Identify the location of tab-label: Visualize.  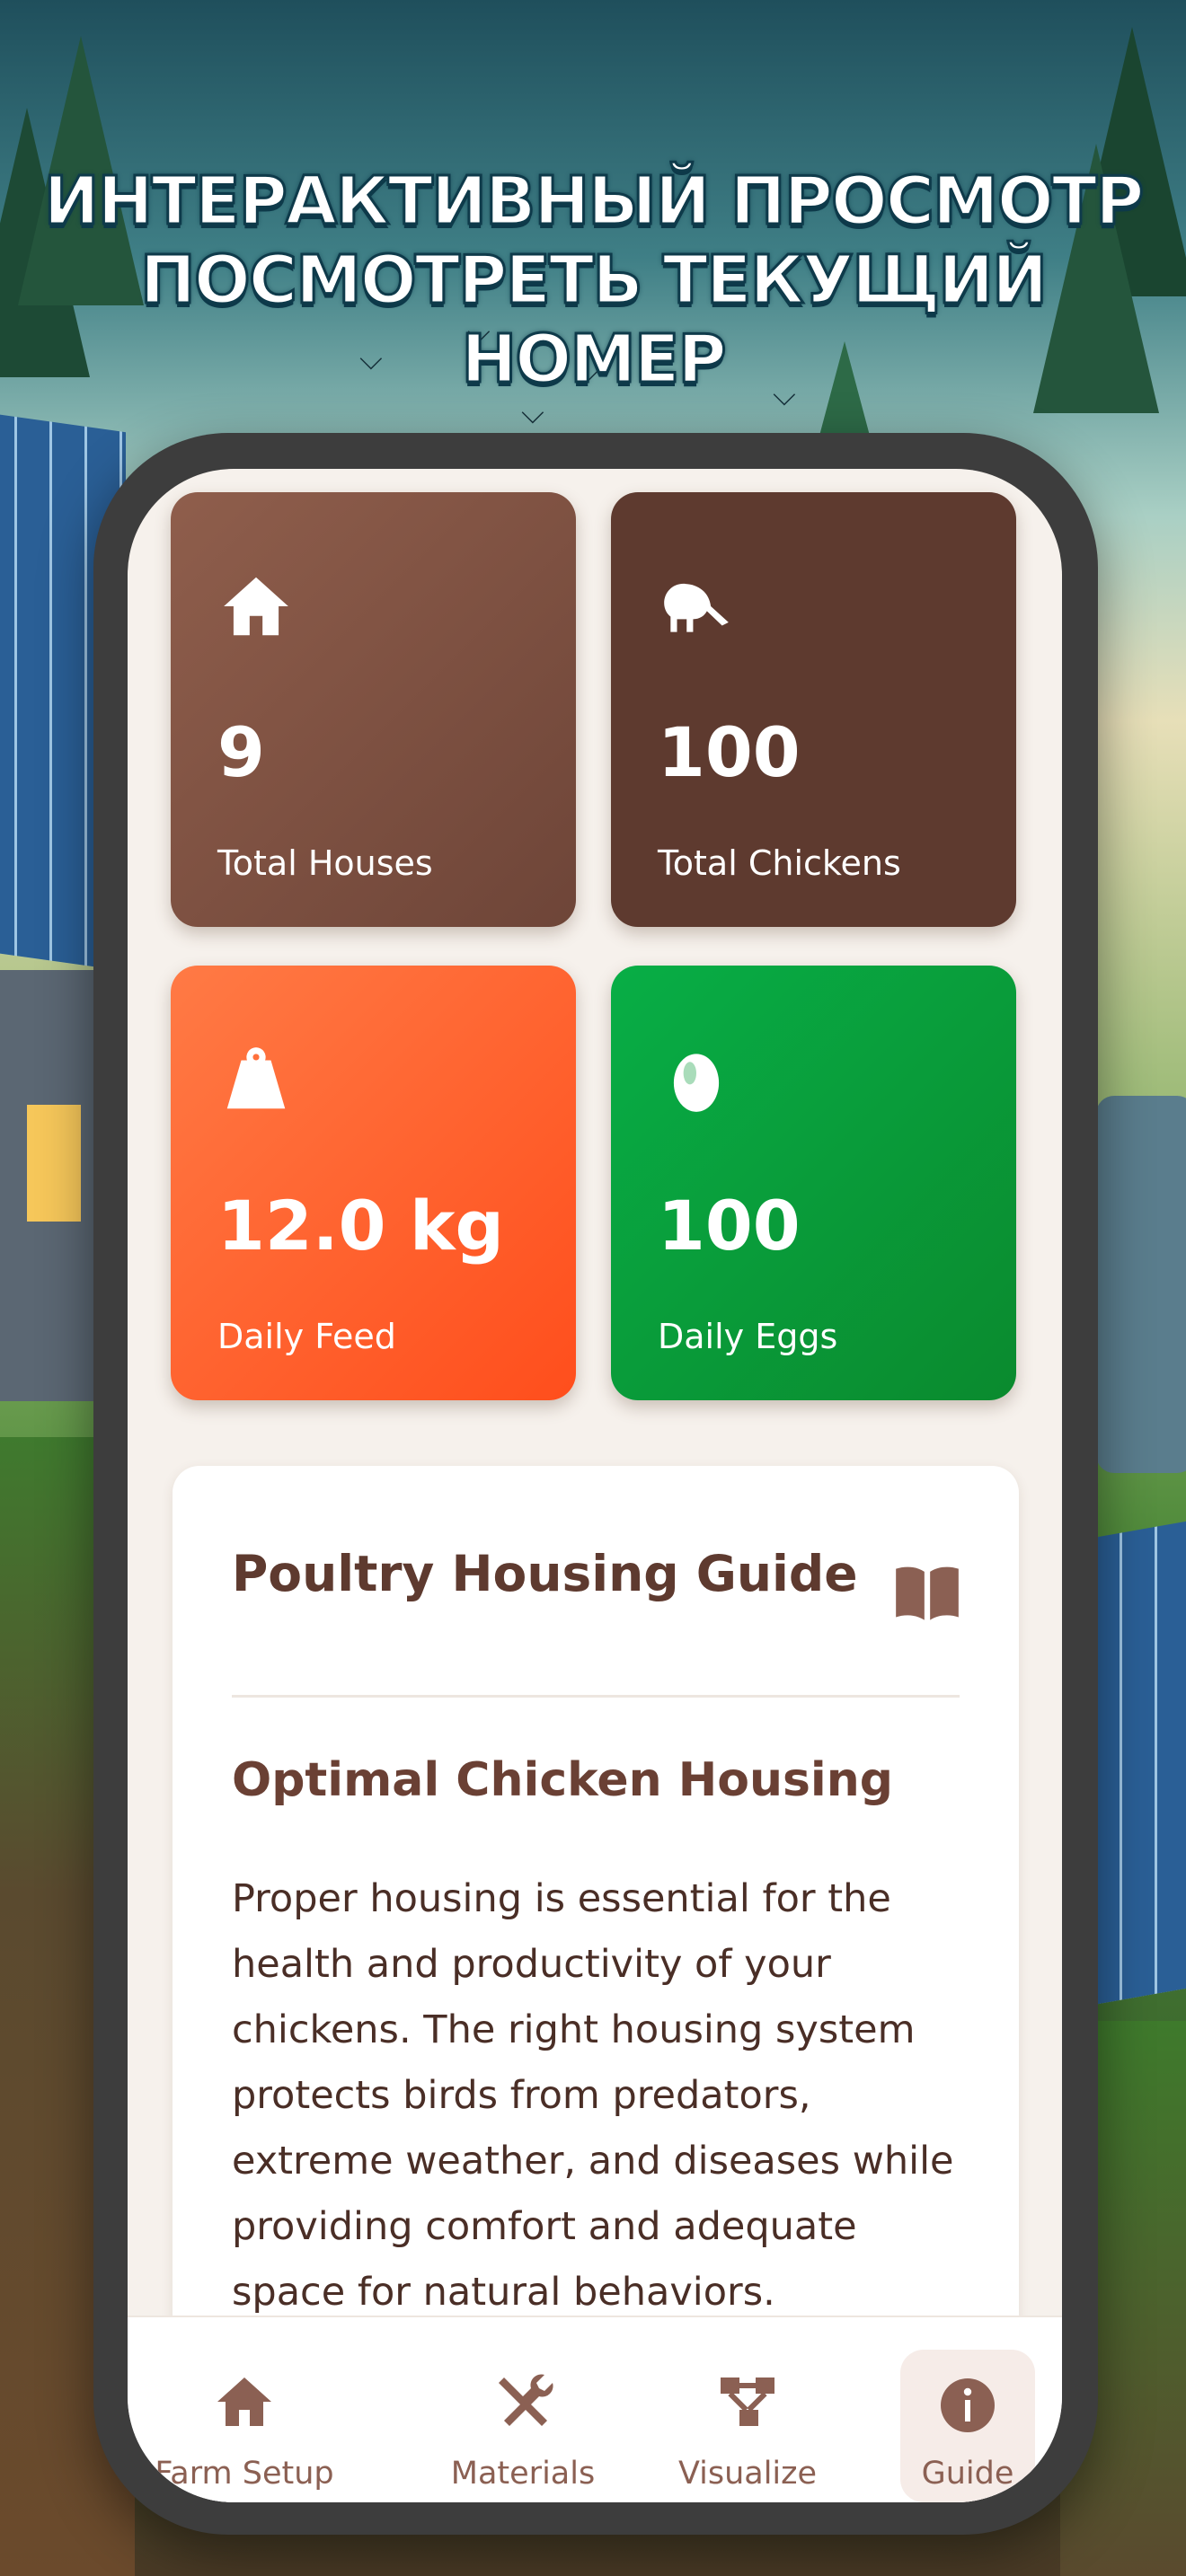
(747, 2474).